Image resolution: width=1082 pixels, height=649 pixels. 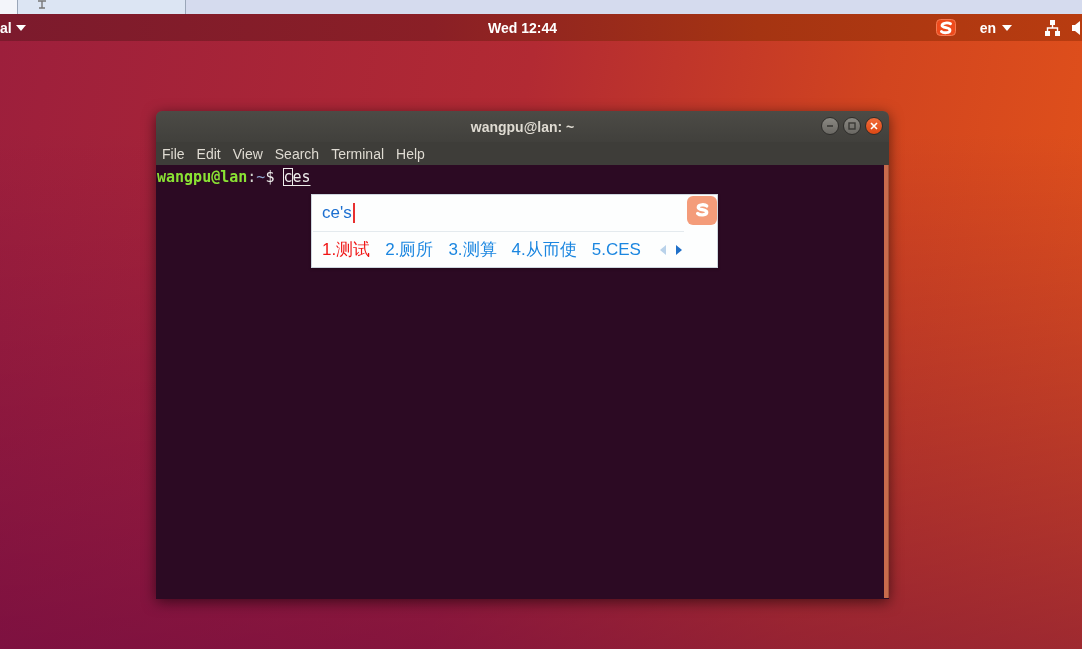 What do you see at coordinates (13, 27) in the screenshot?
I see `app-menu-button: al` at bounding box center [13, 27].